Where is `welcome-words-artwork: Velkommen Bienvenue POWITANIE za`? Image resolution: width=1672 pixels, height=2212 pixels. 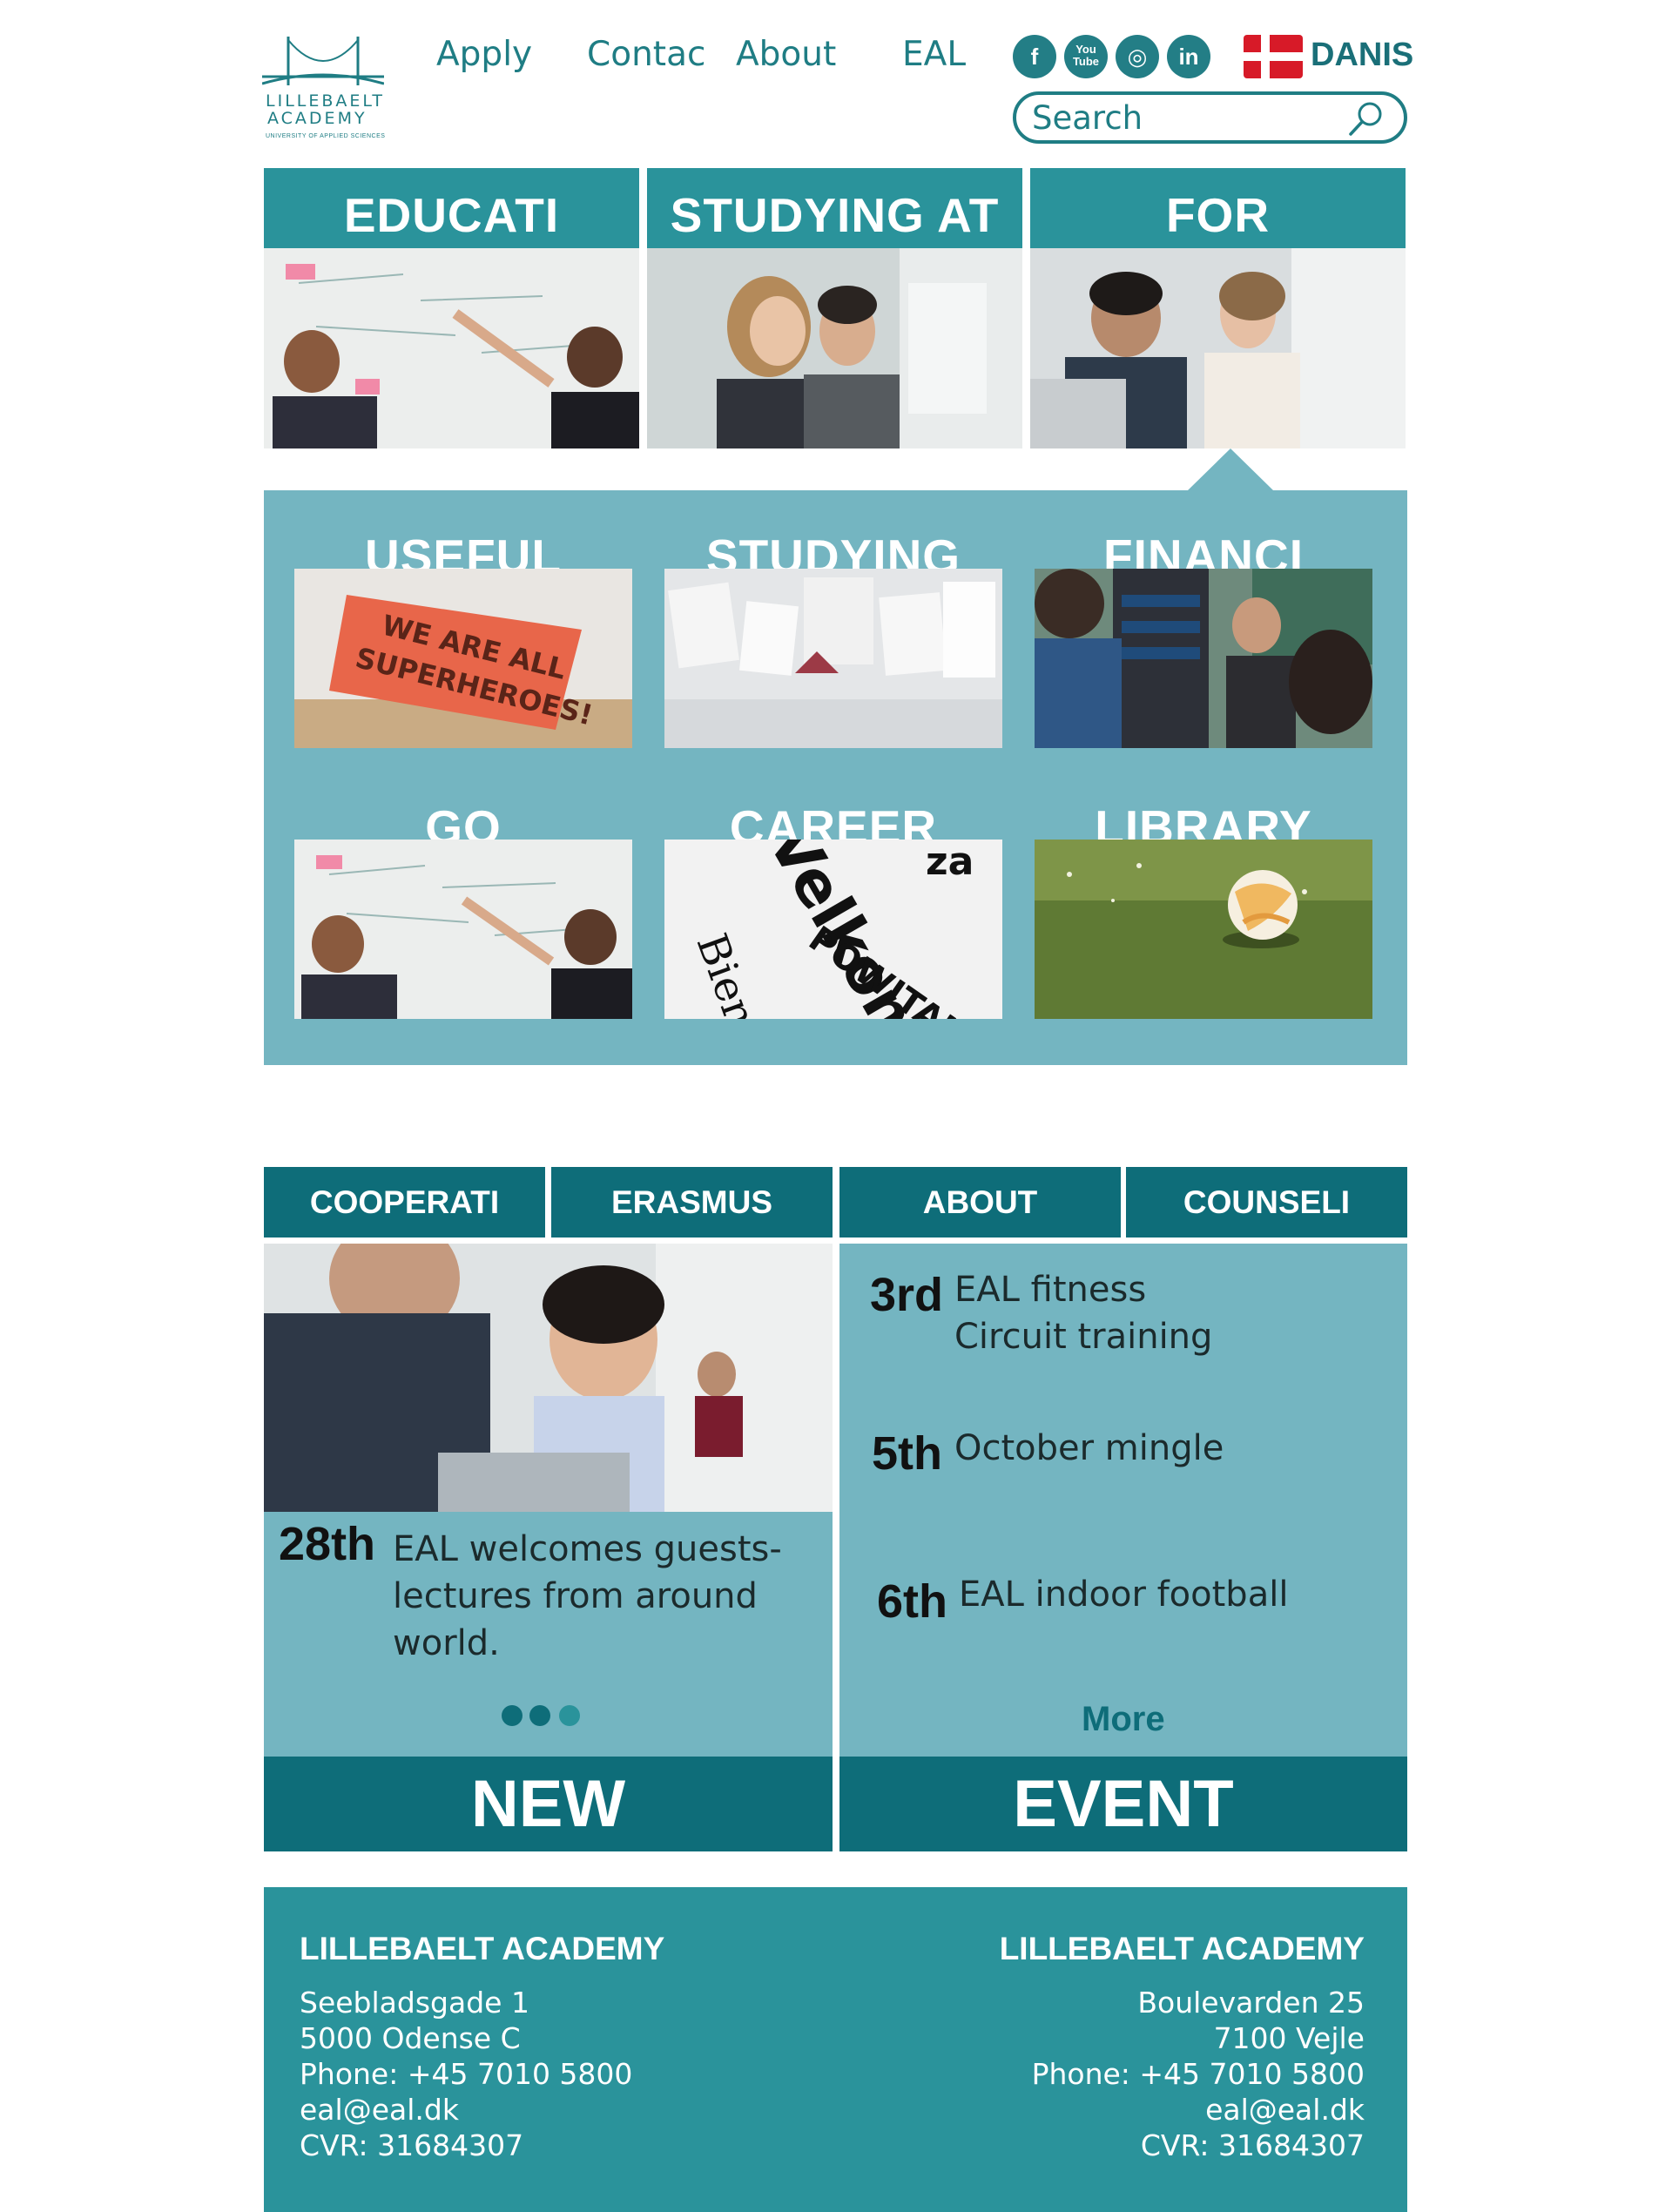 welcome-words-artwork: Velkommen Bienvenue POWITANIE za is located at coordinates (833, 930).